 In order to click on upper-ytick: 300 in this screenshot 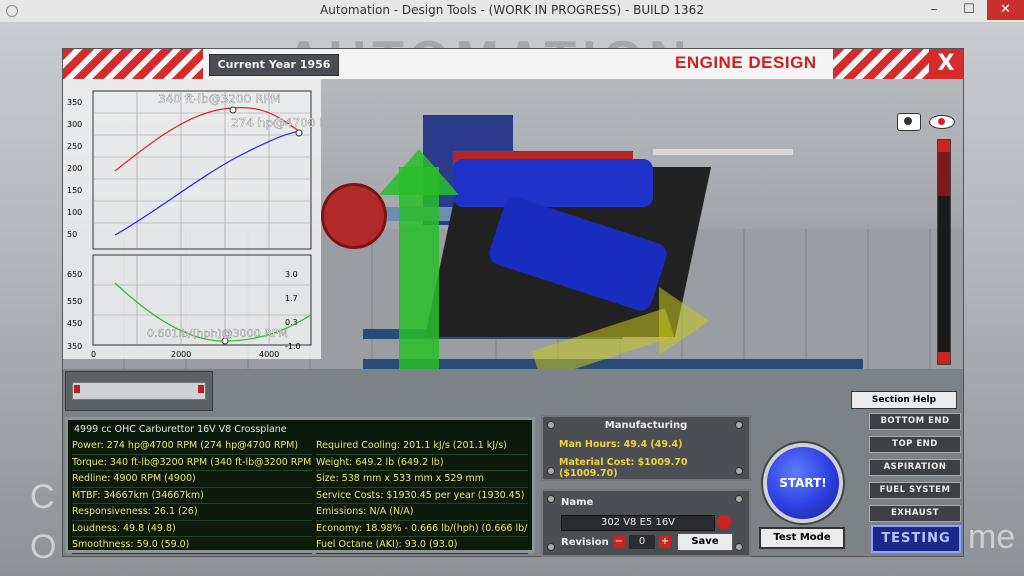, I will do `click(74, 124)`.